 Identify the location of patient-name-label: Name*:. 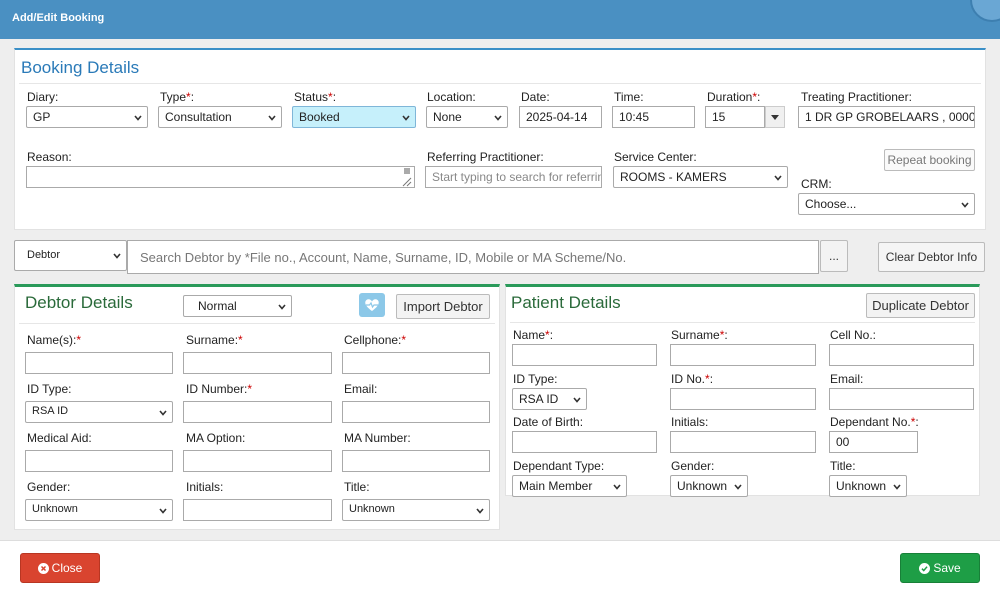
(533, 335).